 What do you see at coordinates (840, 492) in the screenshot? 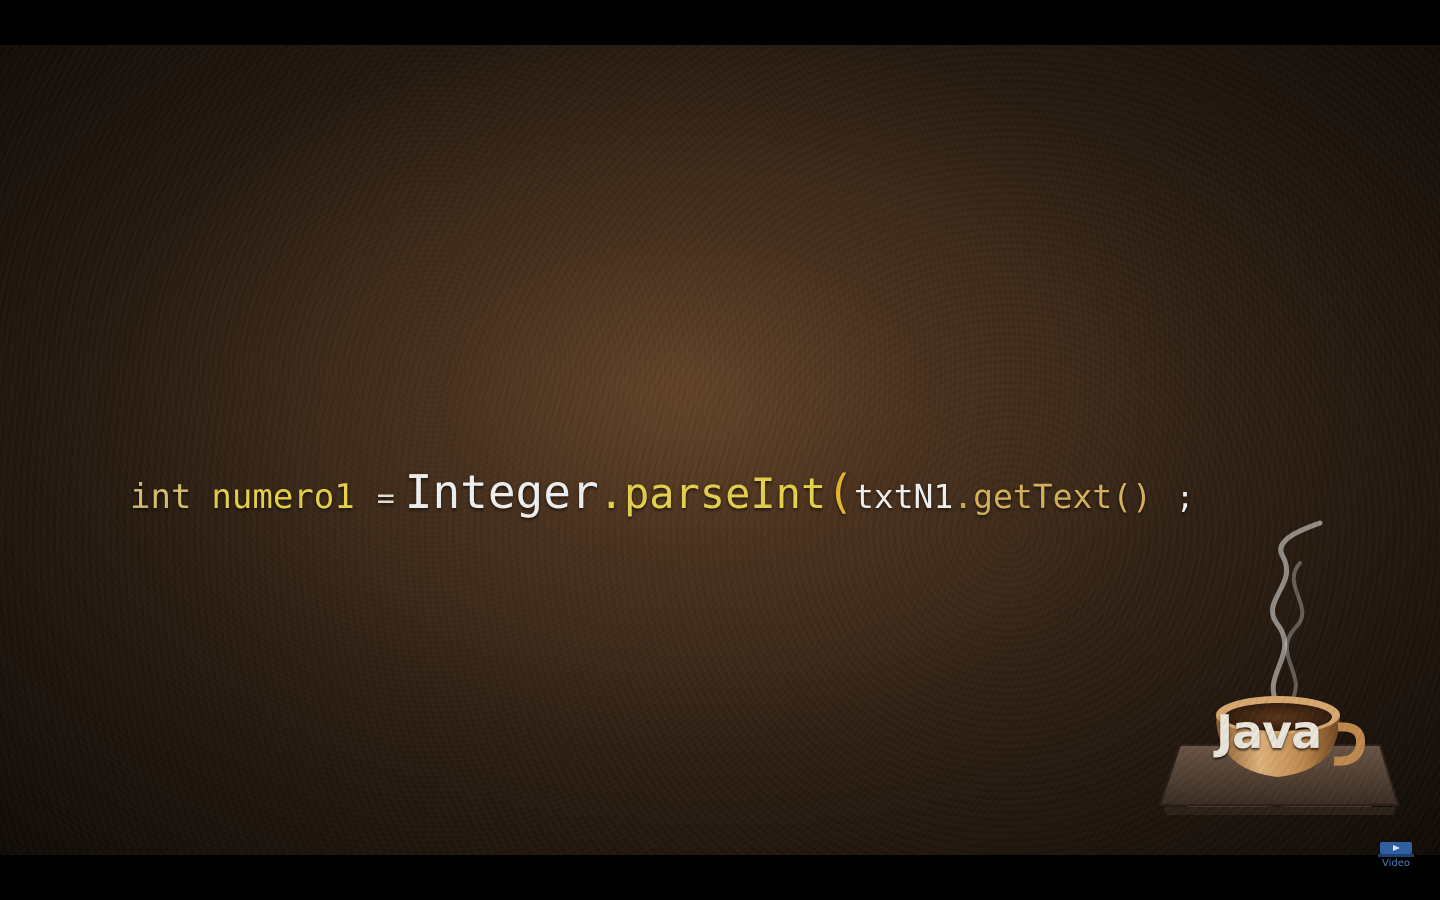
I see `code-open-paren: (` at bounding box center [840, 492].